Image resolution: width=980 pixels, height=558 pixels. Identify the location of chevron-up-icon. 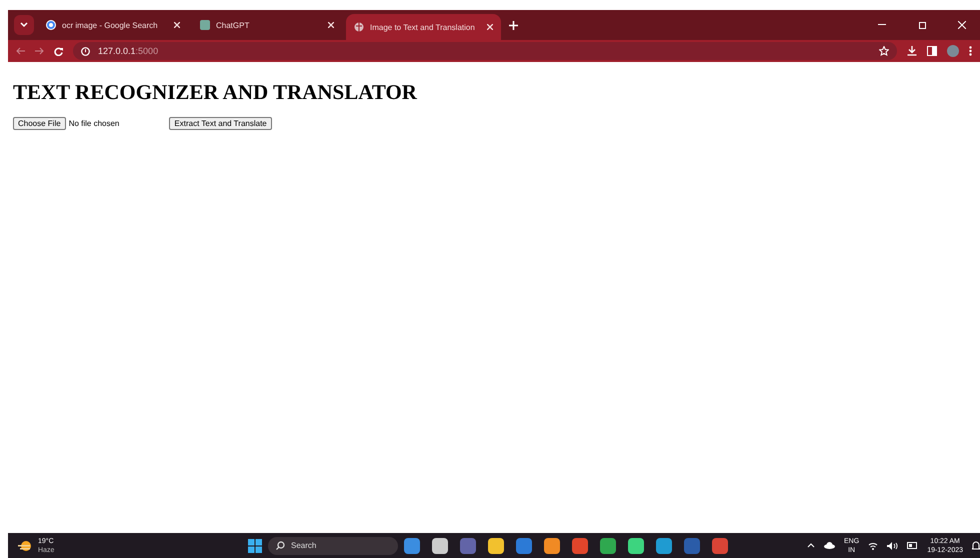
(811, 545).